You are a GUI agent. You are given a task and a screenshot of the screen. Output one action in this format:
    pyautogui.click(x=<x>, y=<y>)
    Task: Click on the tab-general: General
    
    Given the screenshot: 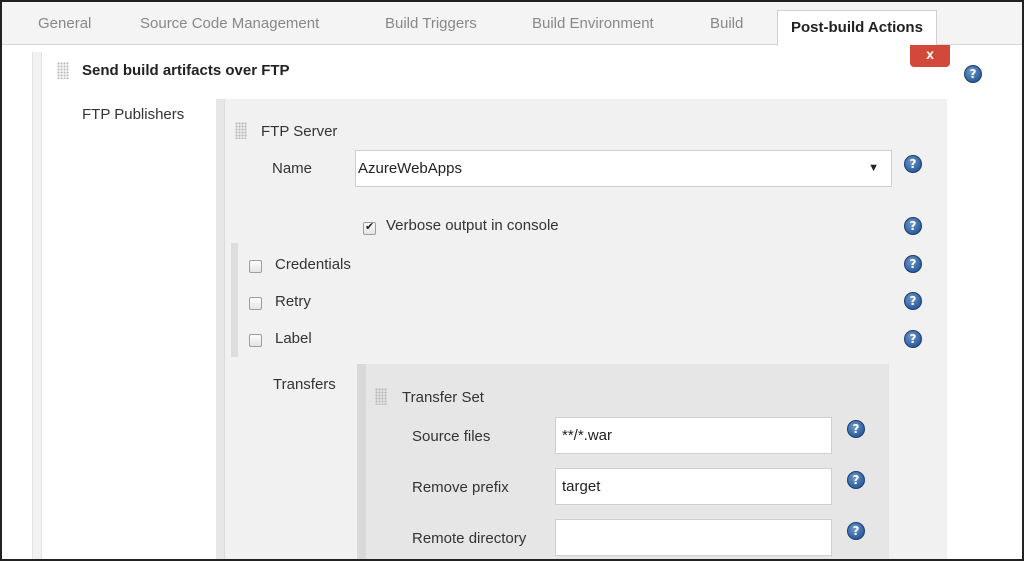 What is the action you would take?
    pyautogui.click(x=64, y=23)
    